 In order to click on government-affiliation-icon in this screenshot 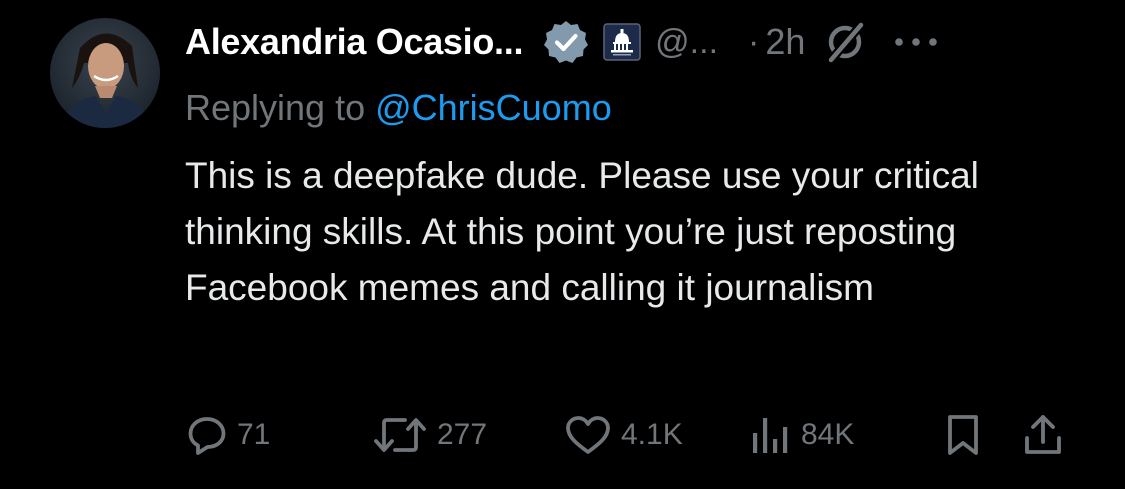, I will do `click(622, 42)`.